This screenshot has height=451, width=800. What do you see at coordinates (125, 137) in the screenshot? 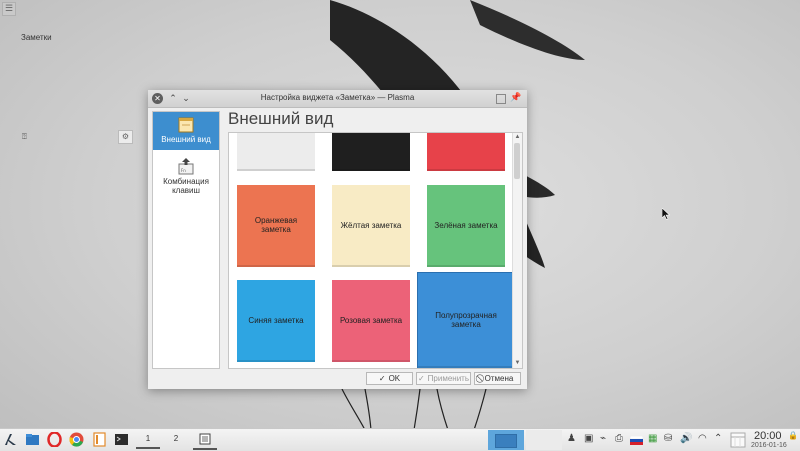
I see `widget-settings-icon: ⚙` at bounding box center [125, 137].